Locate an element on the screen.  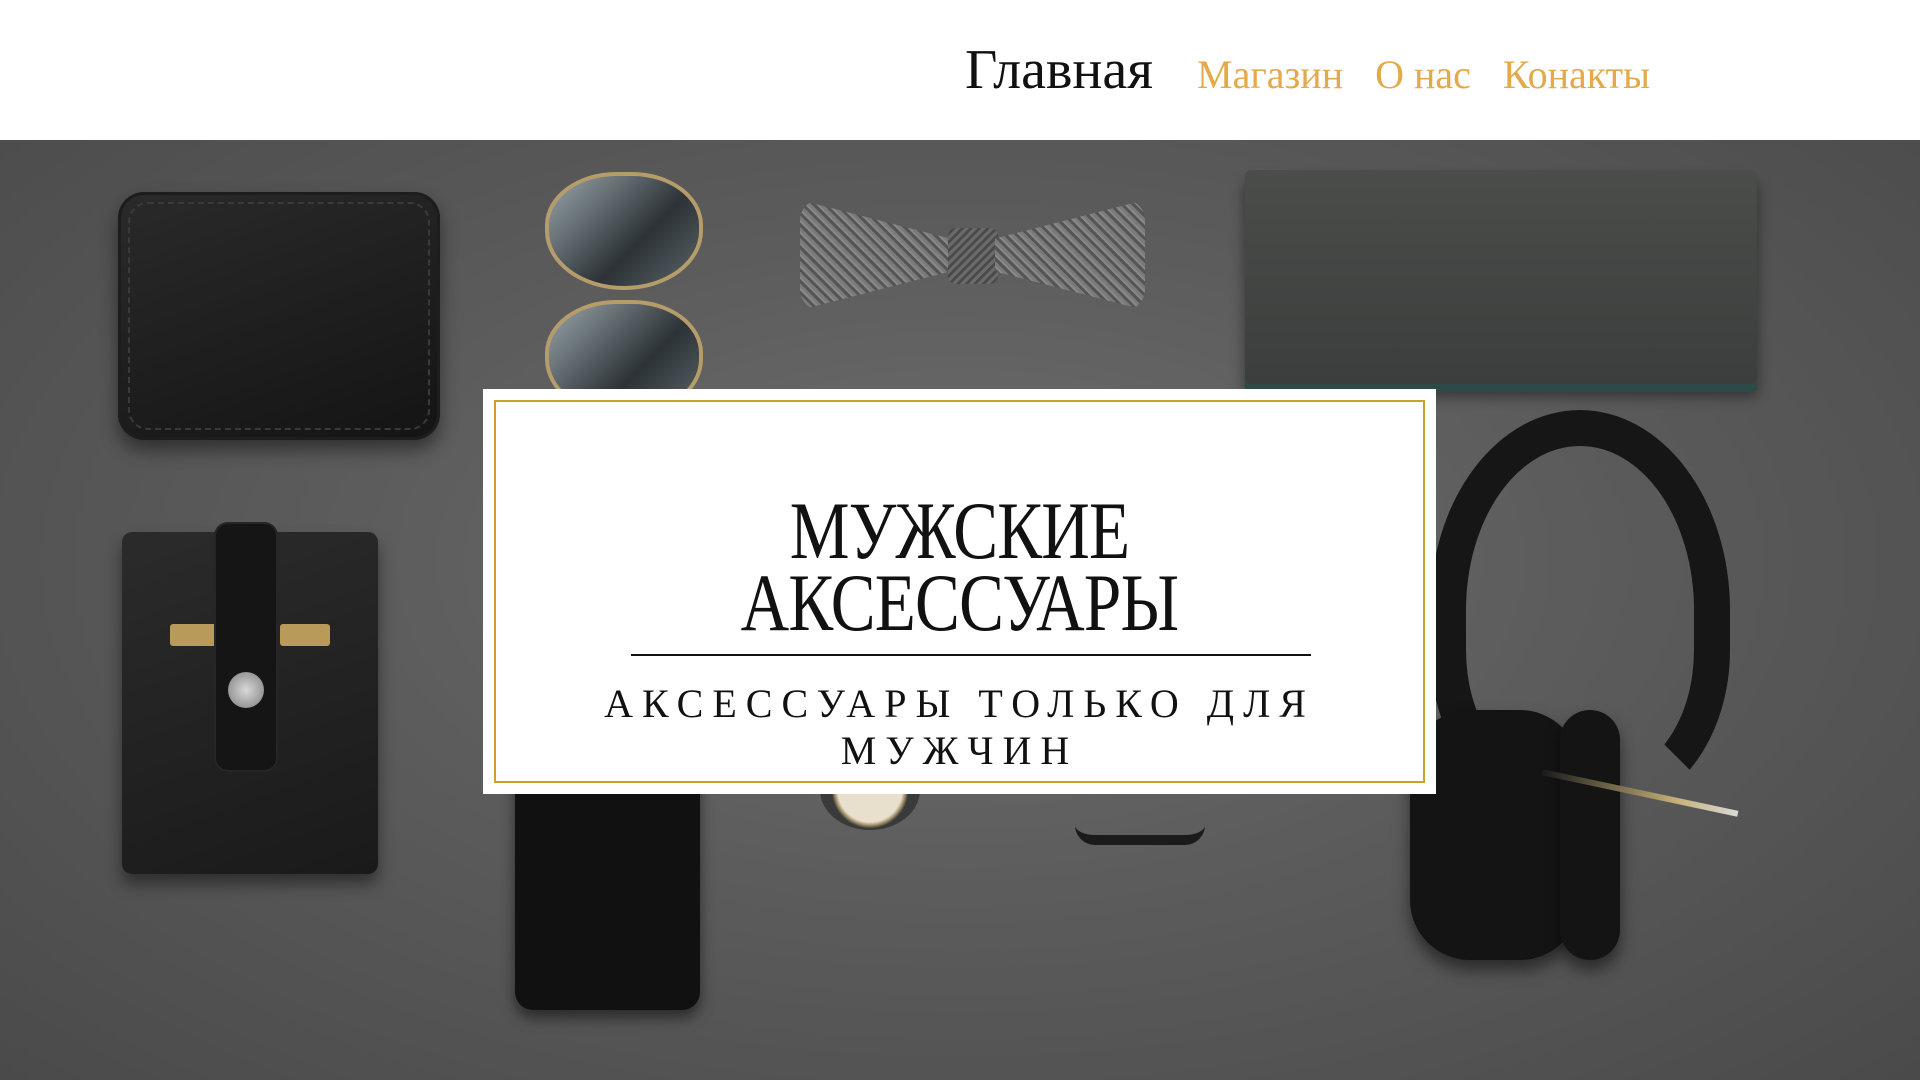
notebook-image is located at coordinates (1501, 277).